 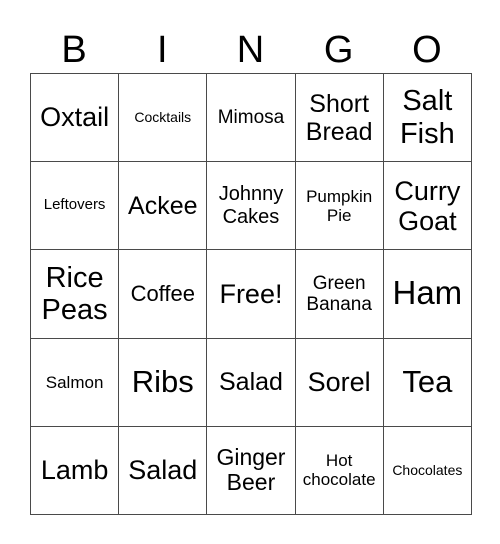 What do you see at coordinates (427, 294) in the screenshot?
I see `bingo-cell: Ham` at bounding box center [427, 294].